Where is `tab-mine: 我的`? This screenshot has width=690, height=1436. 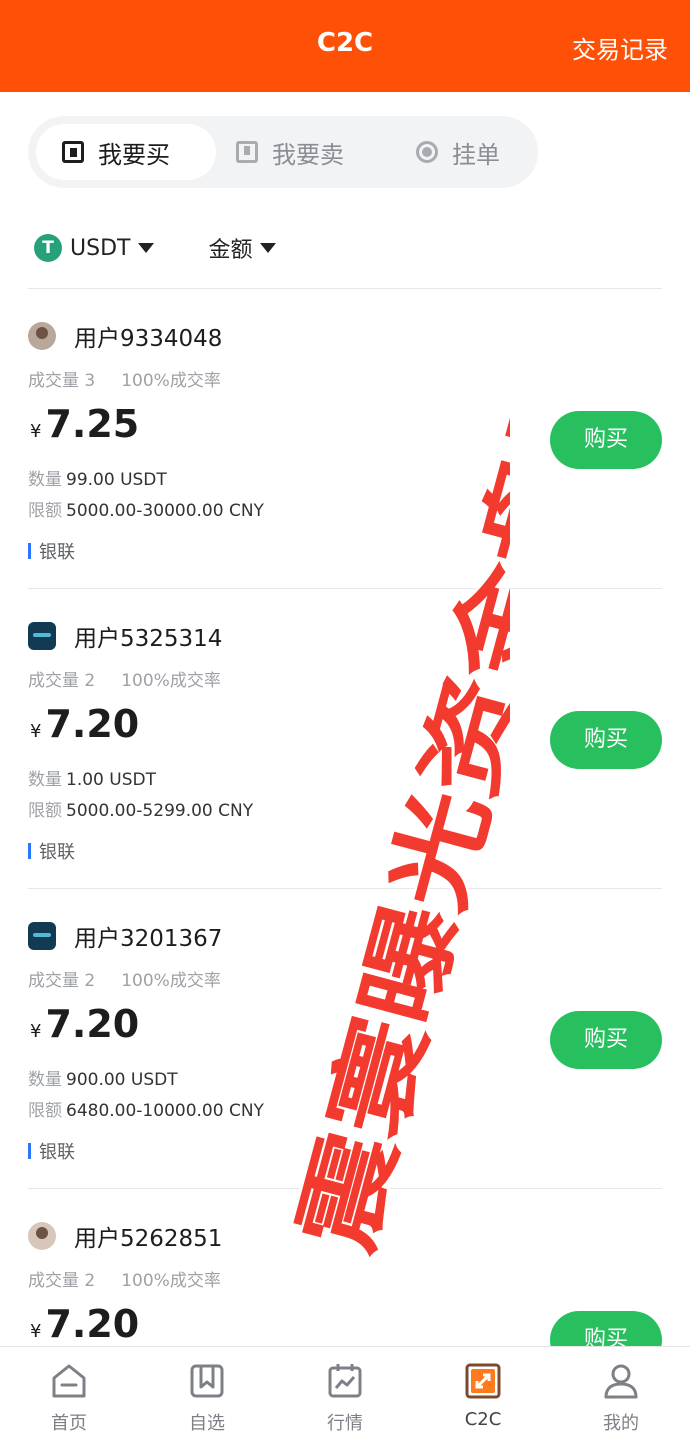
tab-mine: 我的 is located at coordinates (621, 1391).